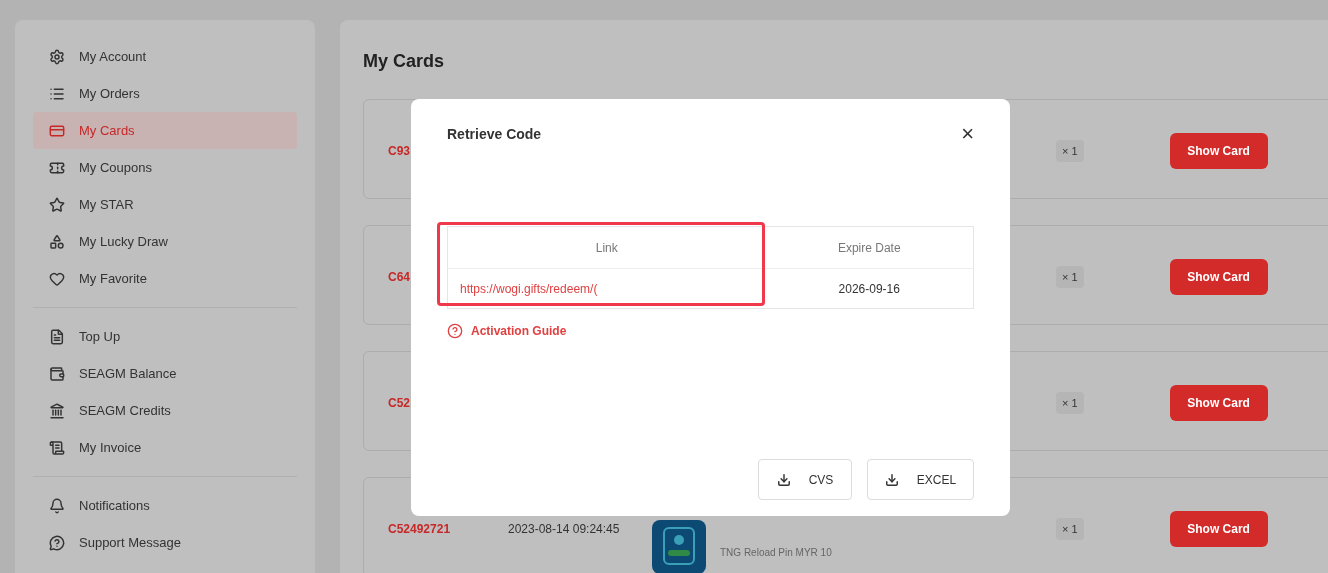 The image size is (1328, 573). I want to click on shapes-icon, so click(57, 241).